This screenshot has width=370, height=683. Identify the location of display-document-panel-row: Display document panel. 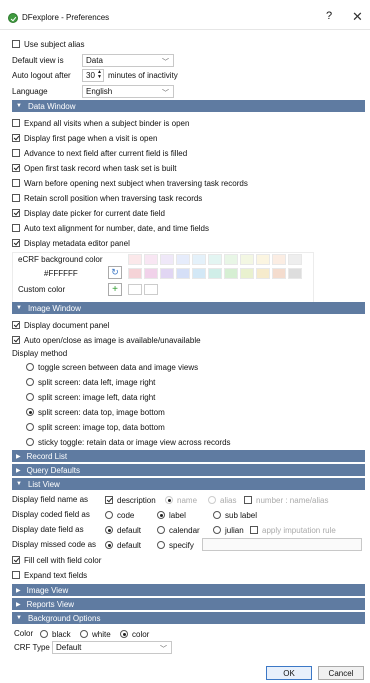
(60, 325).